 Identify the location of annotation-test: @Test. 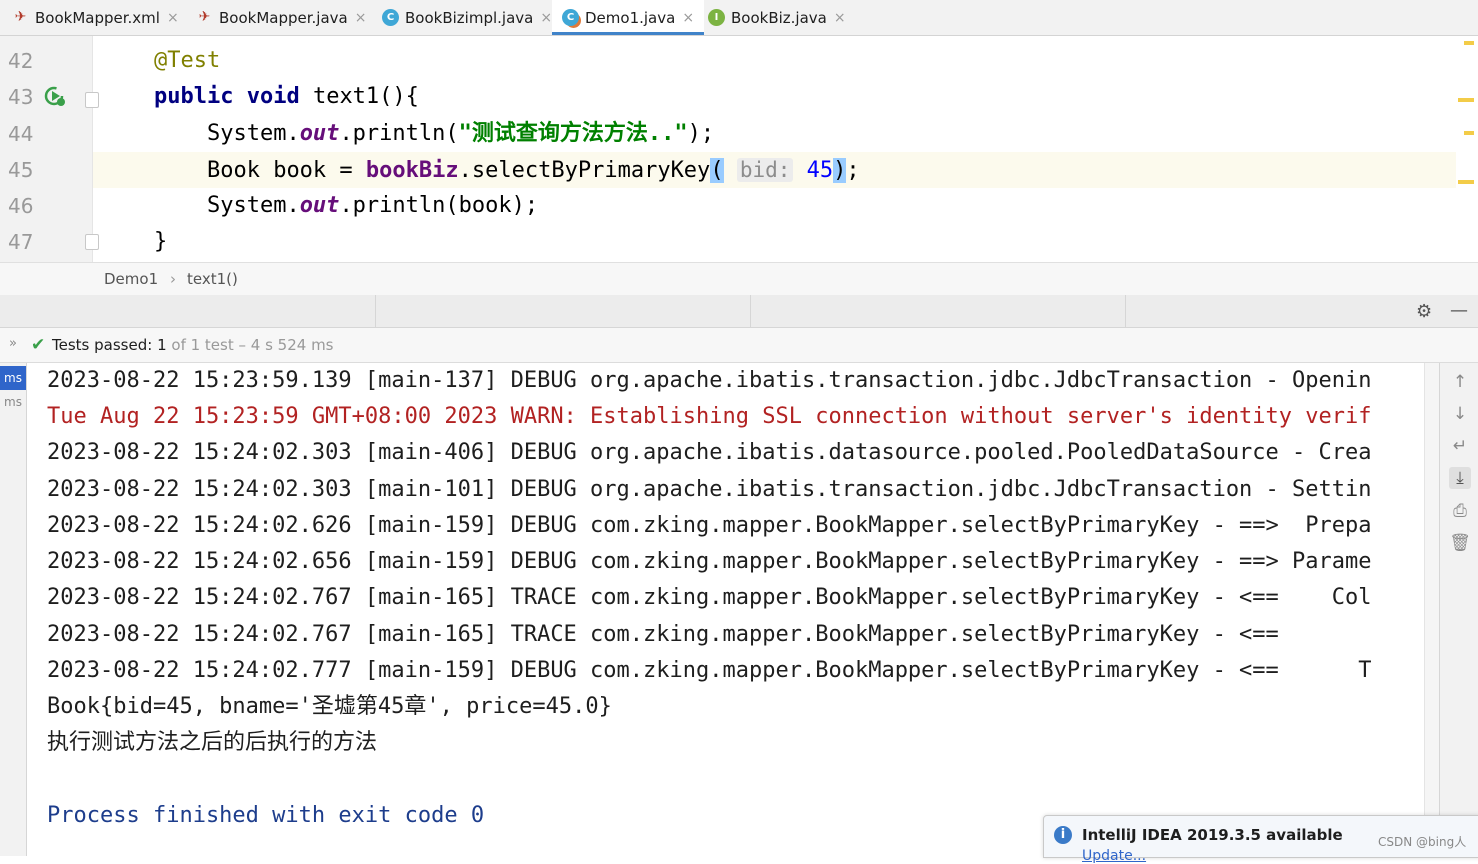
(187, 60).